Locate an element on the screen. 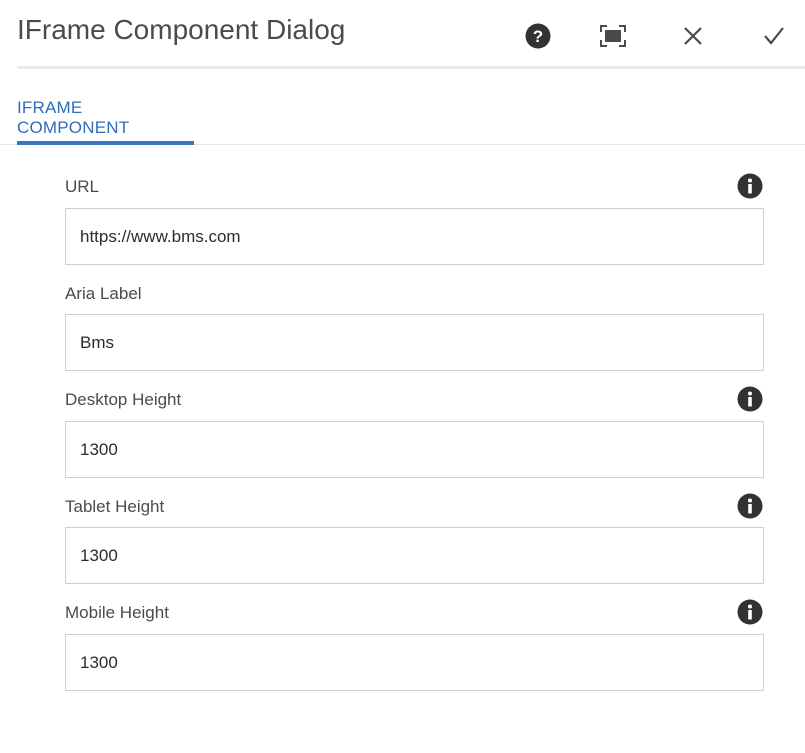 The image size is (805, 753). done-button is located at coordinates (774, 36).